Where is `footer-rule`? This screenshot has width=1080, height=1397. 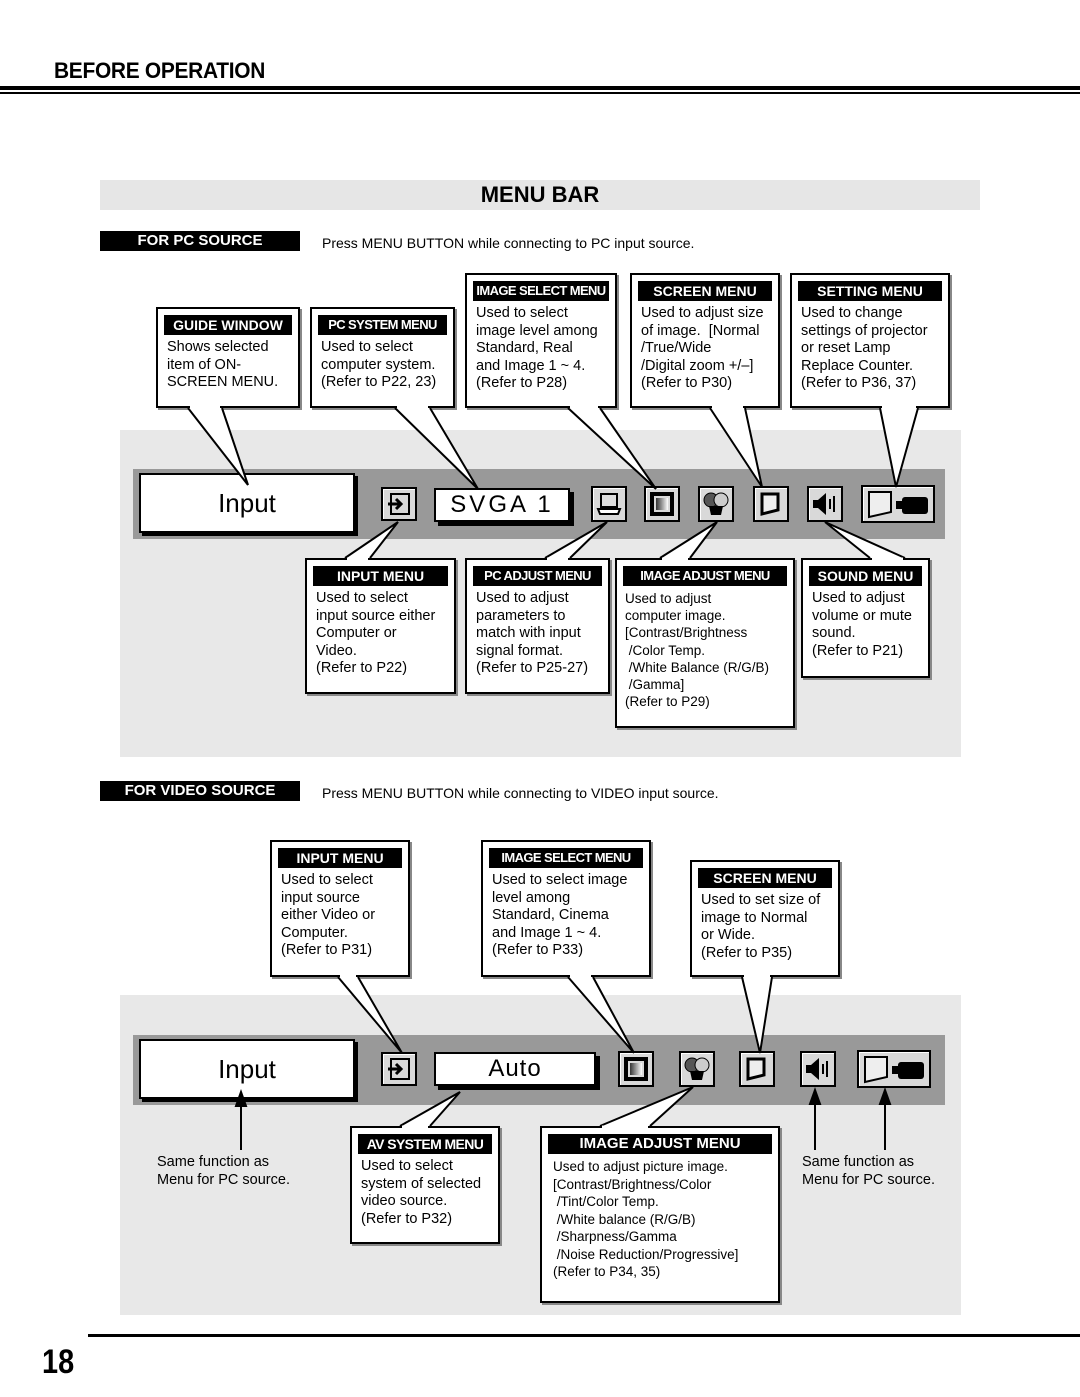 footer-rule is located at coordinates (584, 1335).